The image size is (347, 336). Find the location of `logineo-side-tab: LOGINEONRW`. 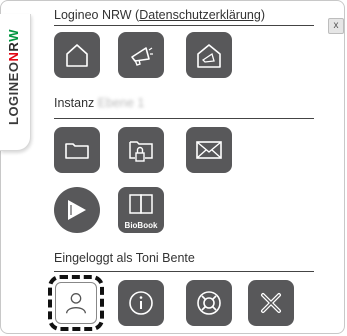

logineo-side-tab: LOGINEONRW is located at coordinates (15, 82).